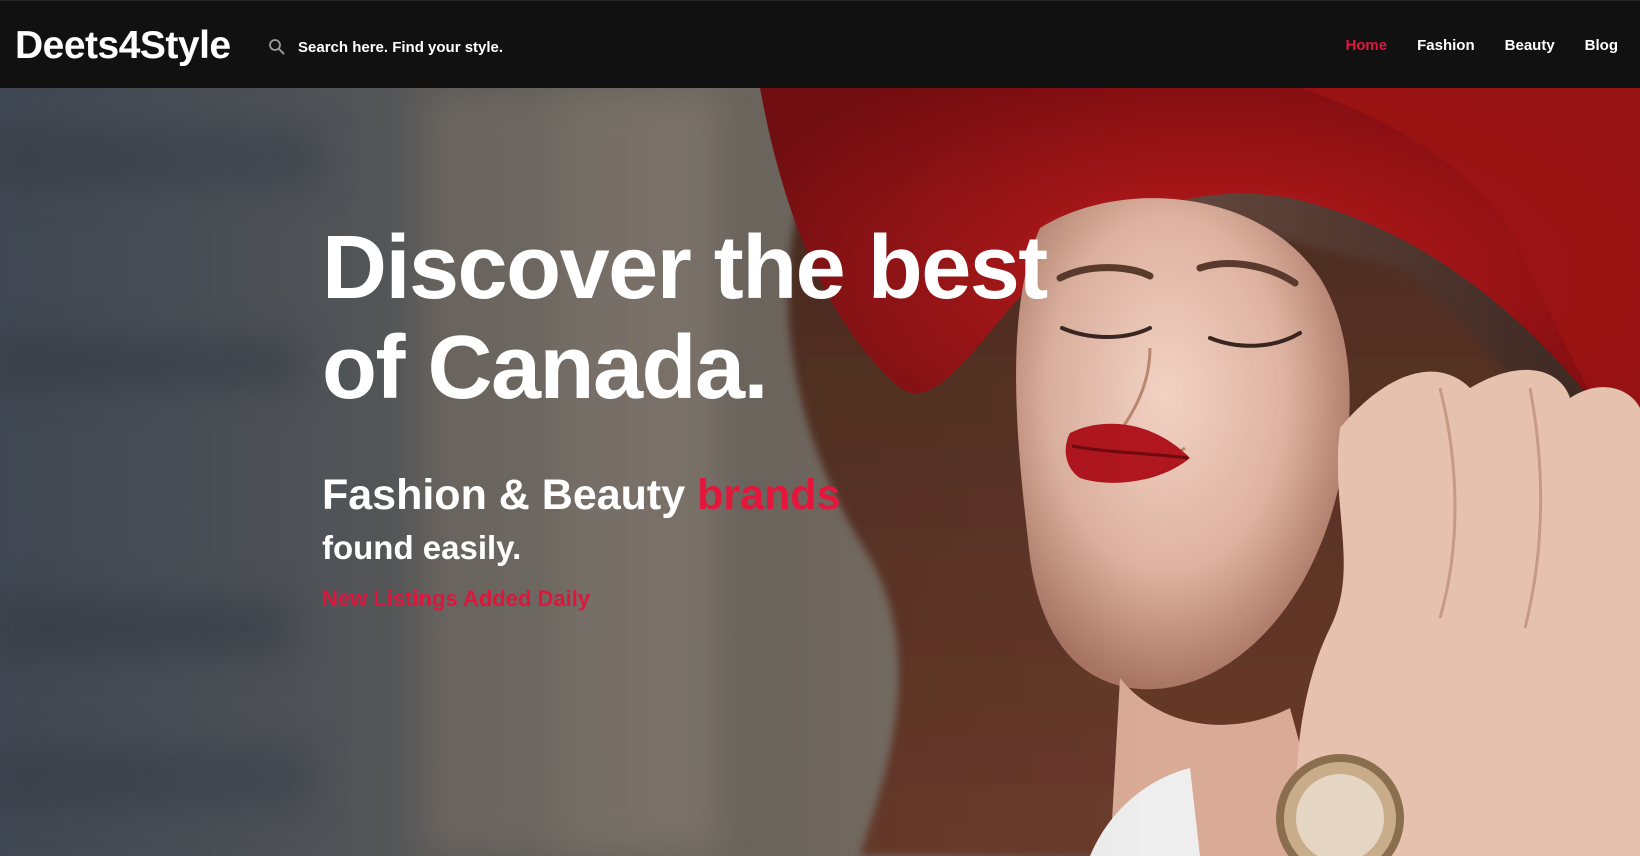 The image size is (1640, 856). What do you see at coordinates (820, 44) in the screenshot?
I see `site-header: Deets4Style Home Fashion Beauty Blog` at bounding box center [820, 44].